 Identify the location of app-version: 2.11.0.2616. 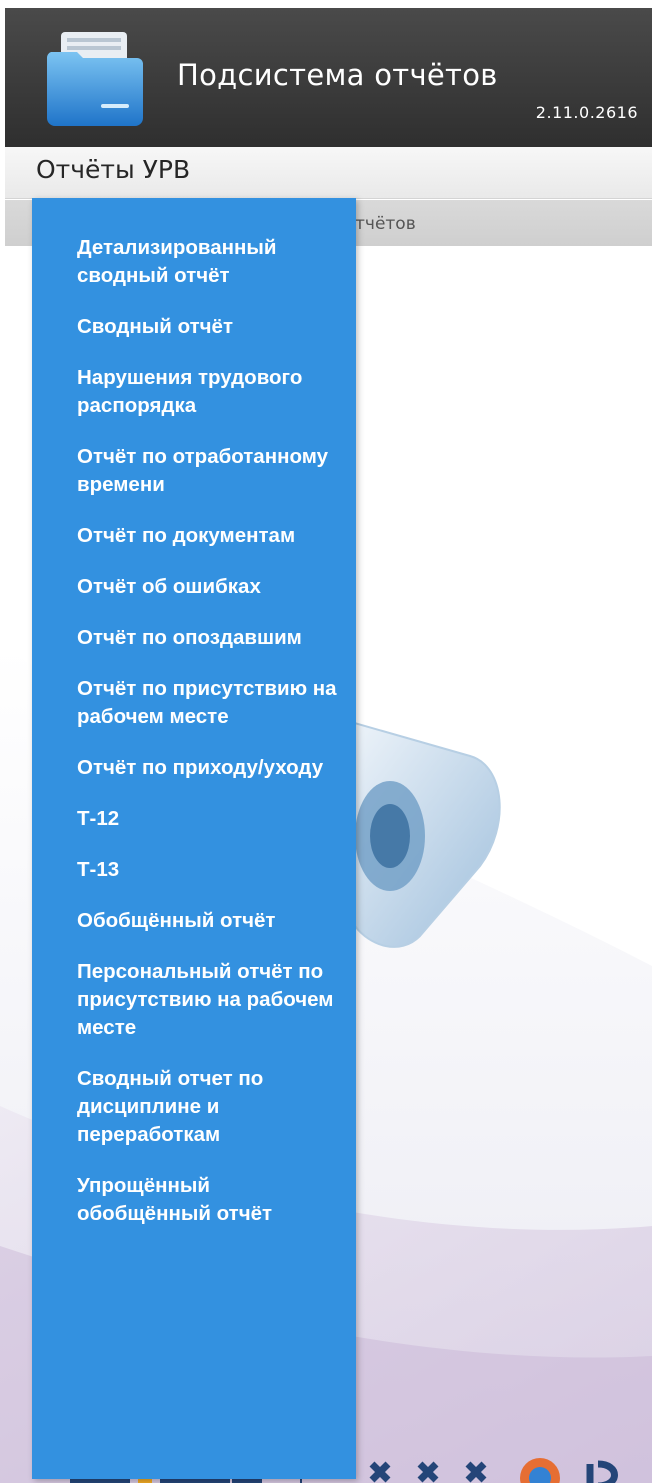
(586, 112).